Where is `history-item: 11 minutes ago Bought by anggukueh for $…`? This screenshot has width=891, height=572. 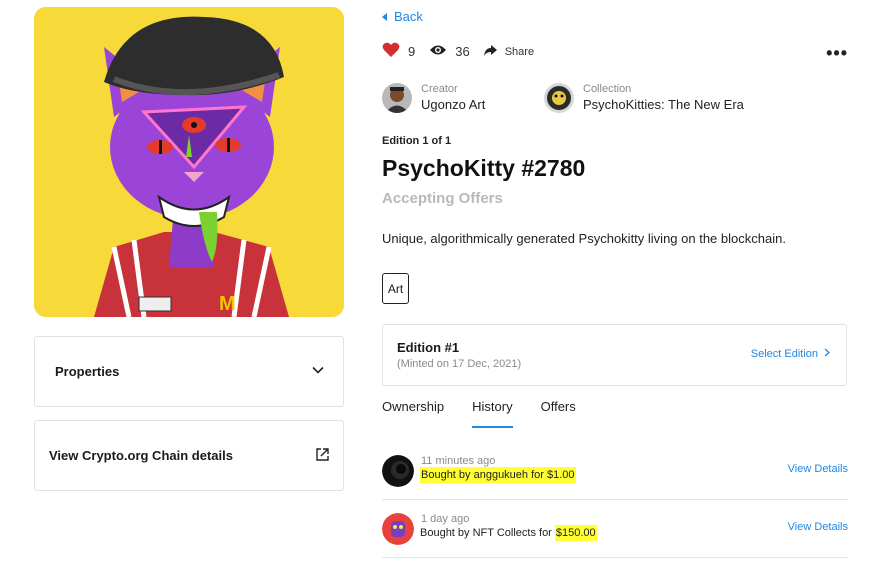
history-item: 11 minutes ago Bought by anggukueh for $… is located at coordinates (615, 471).